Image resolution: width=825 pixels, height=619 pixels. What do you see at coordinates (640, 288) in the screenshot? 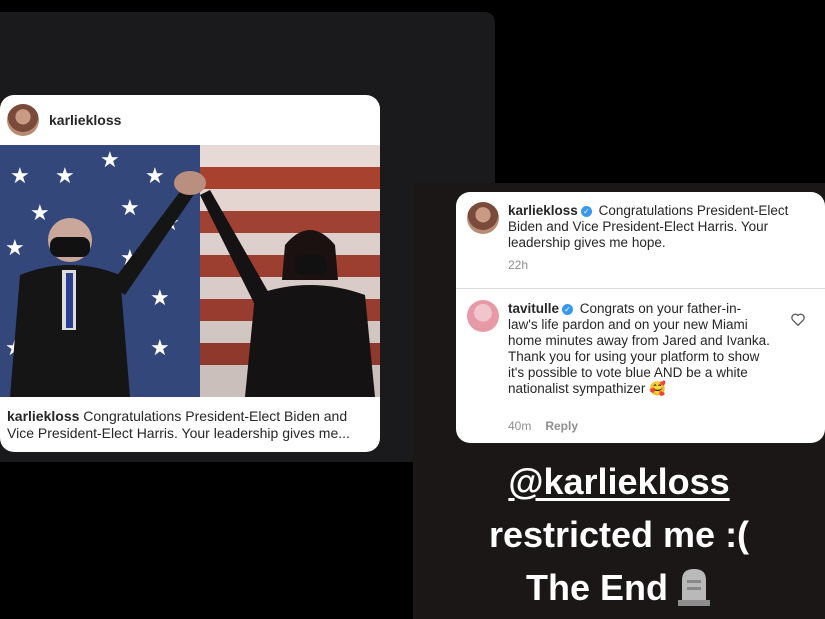
I see `divider` at bounding box center [640, 288].